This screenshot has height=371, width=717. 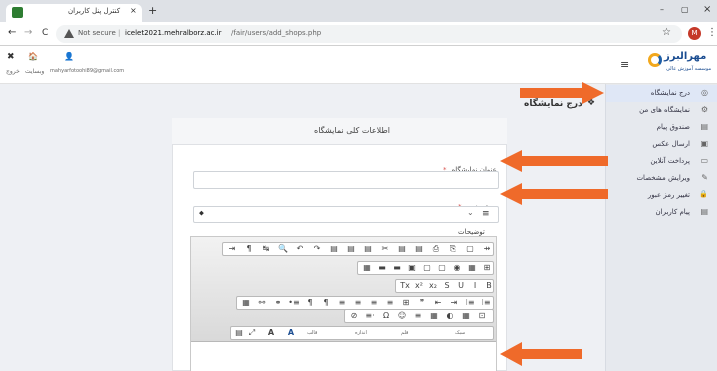 I want to click on style-dropdown: سبک, so click(x=460, y=333).